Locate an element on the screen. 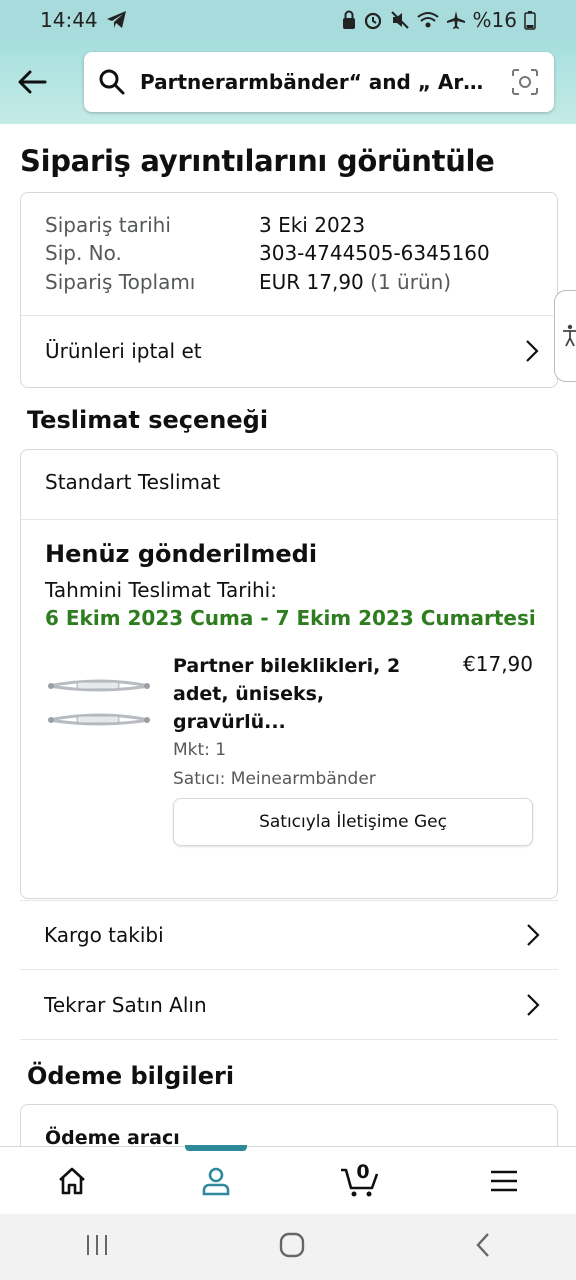 The height and width of the screenshot is (1280, 576). contact-seller-button: Satıcıyla İletişime Geç is located at coordinates (353, 822).